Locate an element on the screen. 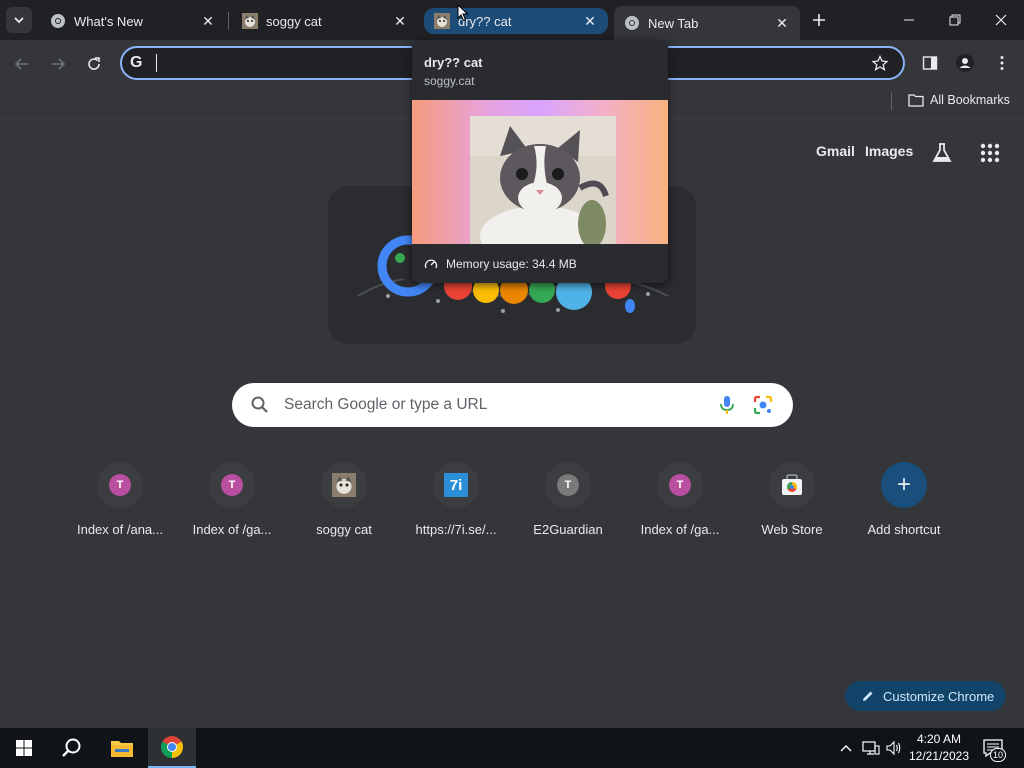 The width and height of the screenshot is (1024, 768). reload-button is located at coordinates (94, 64).